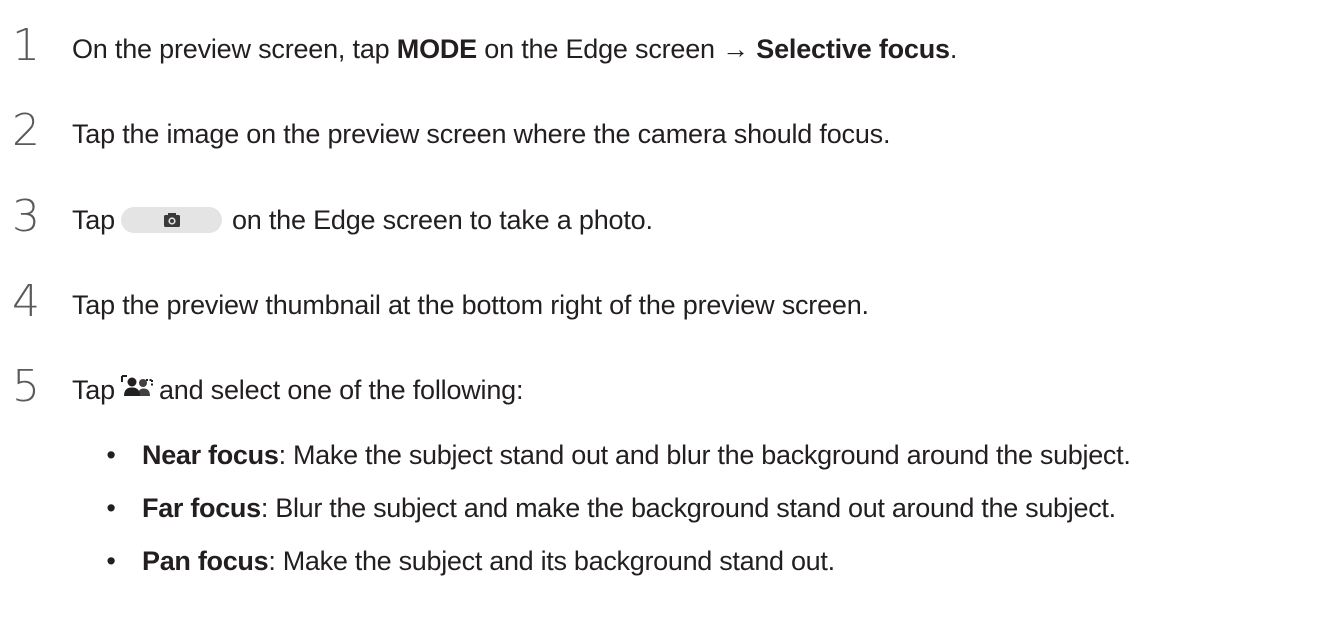 The width and height of the screenshot is (1338, 619). What do you see at coordinates (953, 49) in the screenshot?
I see `step-text-part: .` at bounding box center [953, 49].